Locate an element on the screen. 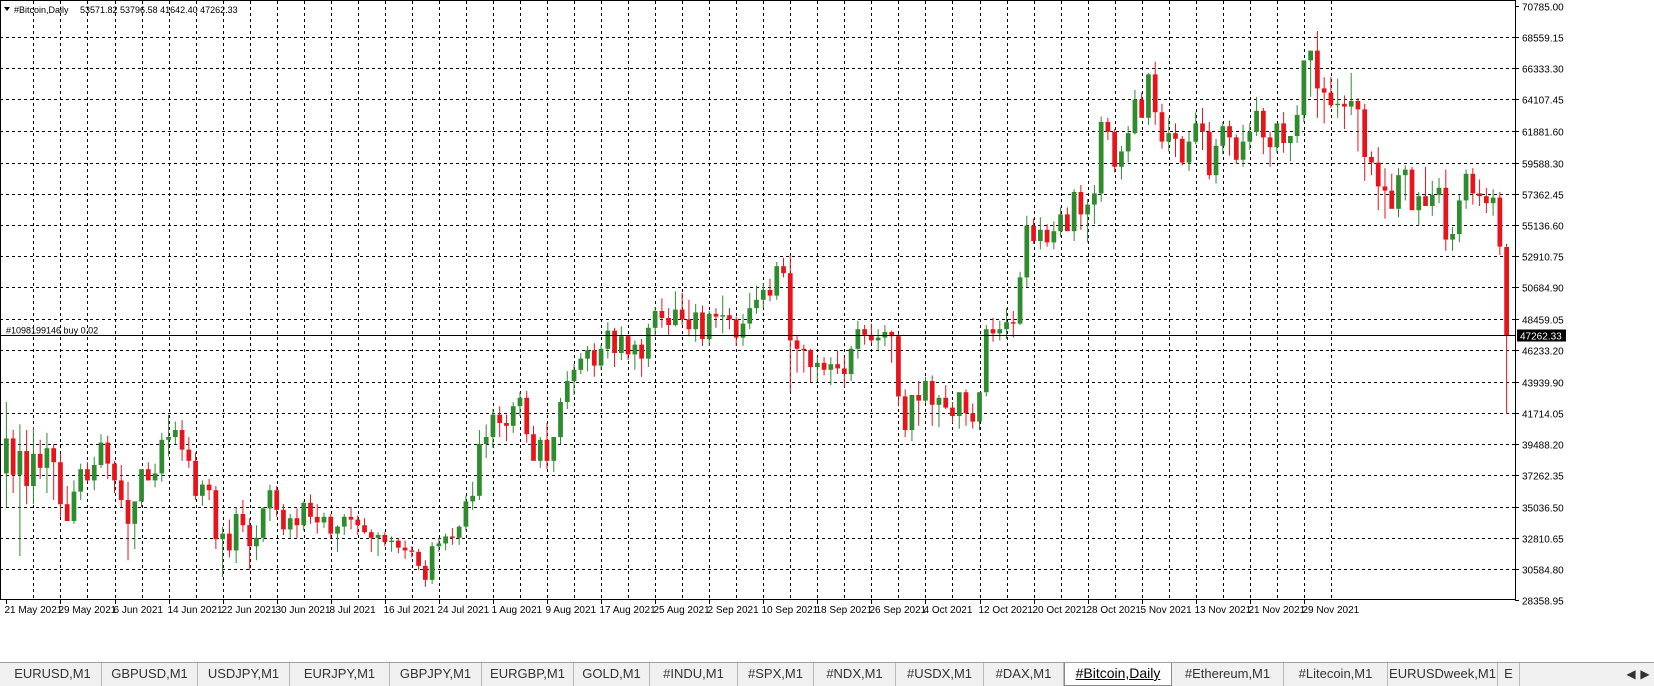  x-tick-label: 29 May 2021 is located at coordinates (88, 610).